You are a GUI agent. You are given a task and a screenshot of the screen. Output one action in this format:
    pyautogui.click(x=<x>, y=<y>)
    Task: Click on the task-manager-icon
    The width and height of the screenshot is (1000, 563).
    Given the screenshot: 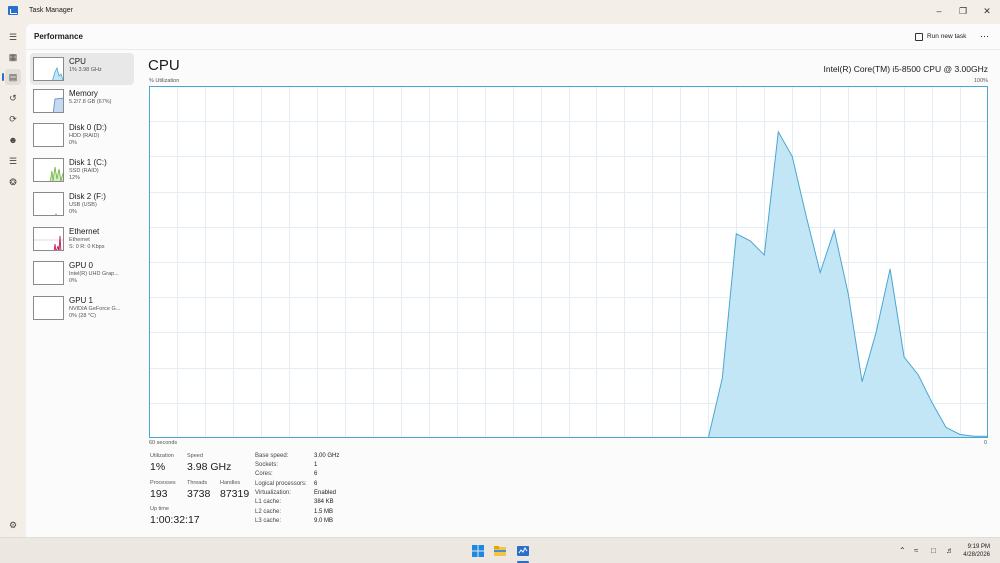 What is the action you would take?
    pyautogui.click(x=13, y=10)
    